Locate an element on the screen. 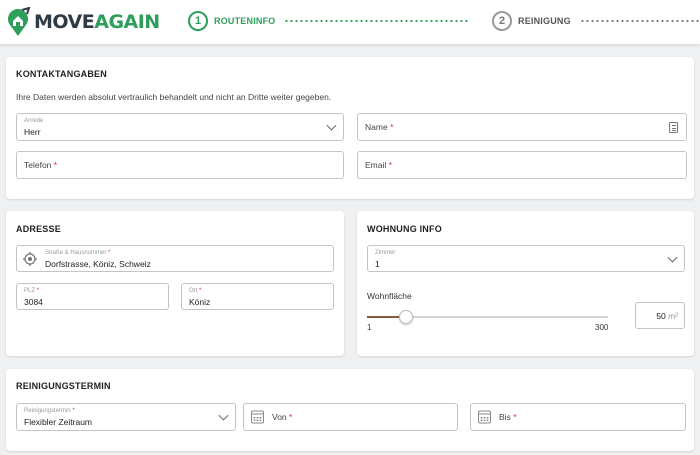 This screenshot has height=455, width=700. name-field: Name * is located at coordinates (522, 127).